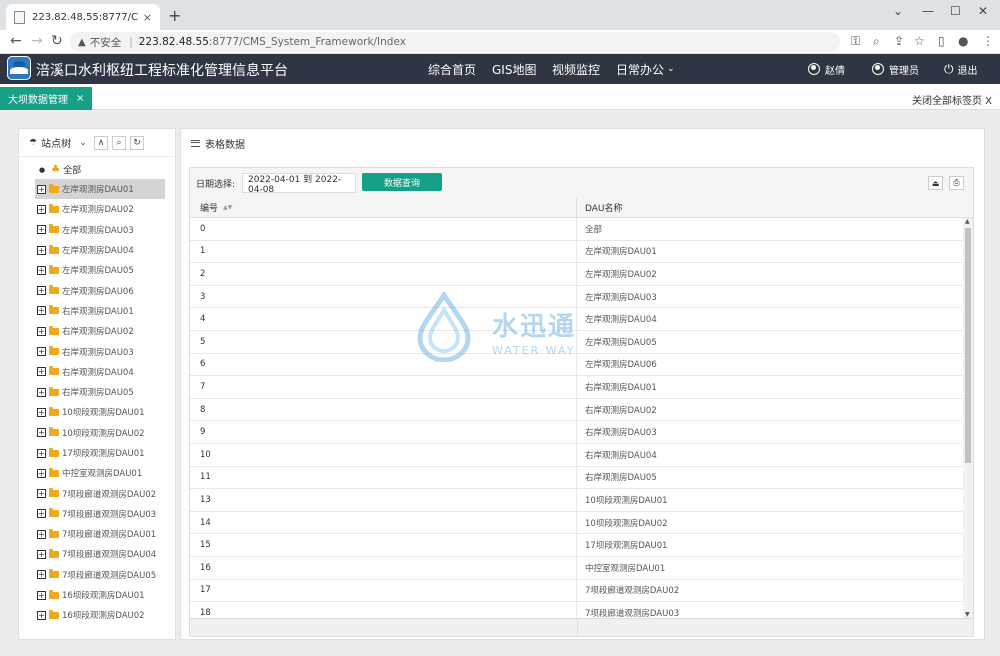 This screenshot has height=656, width=1000. I want to click on tree-item: +7坝段廊道观测房DAU01, so click(100, 534).